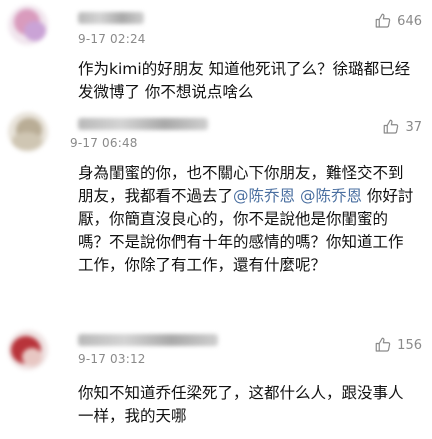  What do you see at coordinates (409, 345) in the screenshot?
I see `like-count: 156` at bounding box center [409, 345].